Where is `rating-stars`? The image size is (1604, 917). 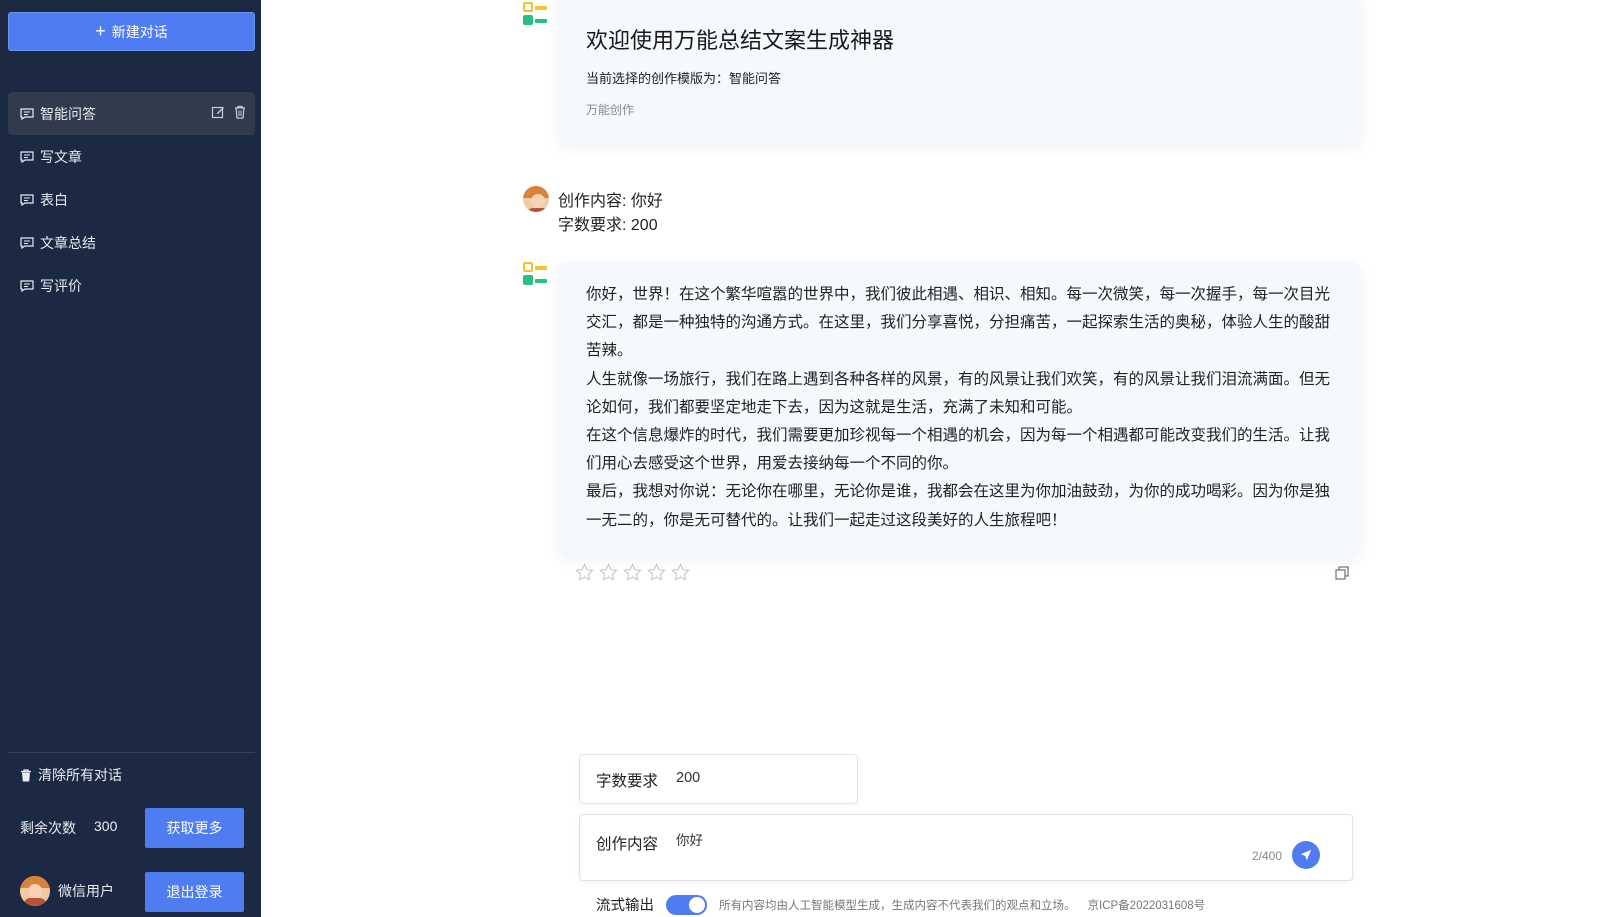 rating-stars is located at coordinates (632, 572).